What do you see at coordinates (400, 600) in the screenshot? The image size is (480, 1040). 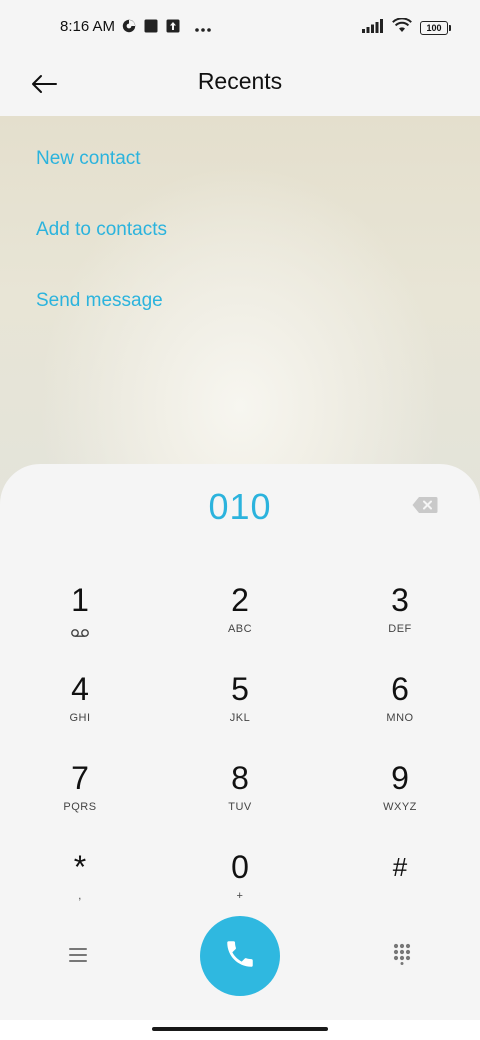 I see `key-digit: 3` at bounding box center [400, 600].